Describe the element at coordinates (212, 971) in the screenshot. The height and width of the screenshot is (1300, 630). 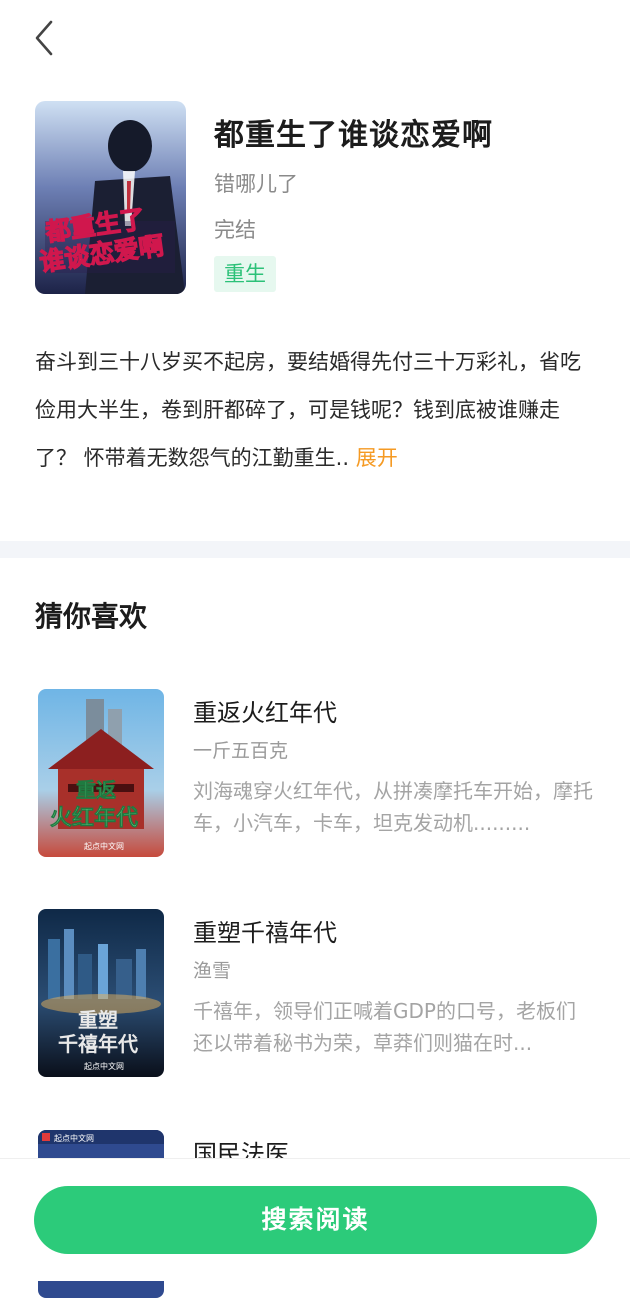
I see `rec-author: 渔雪` at that location.